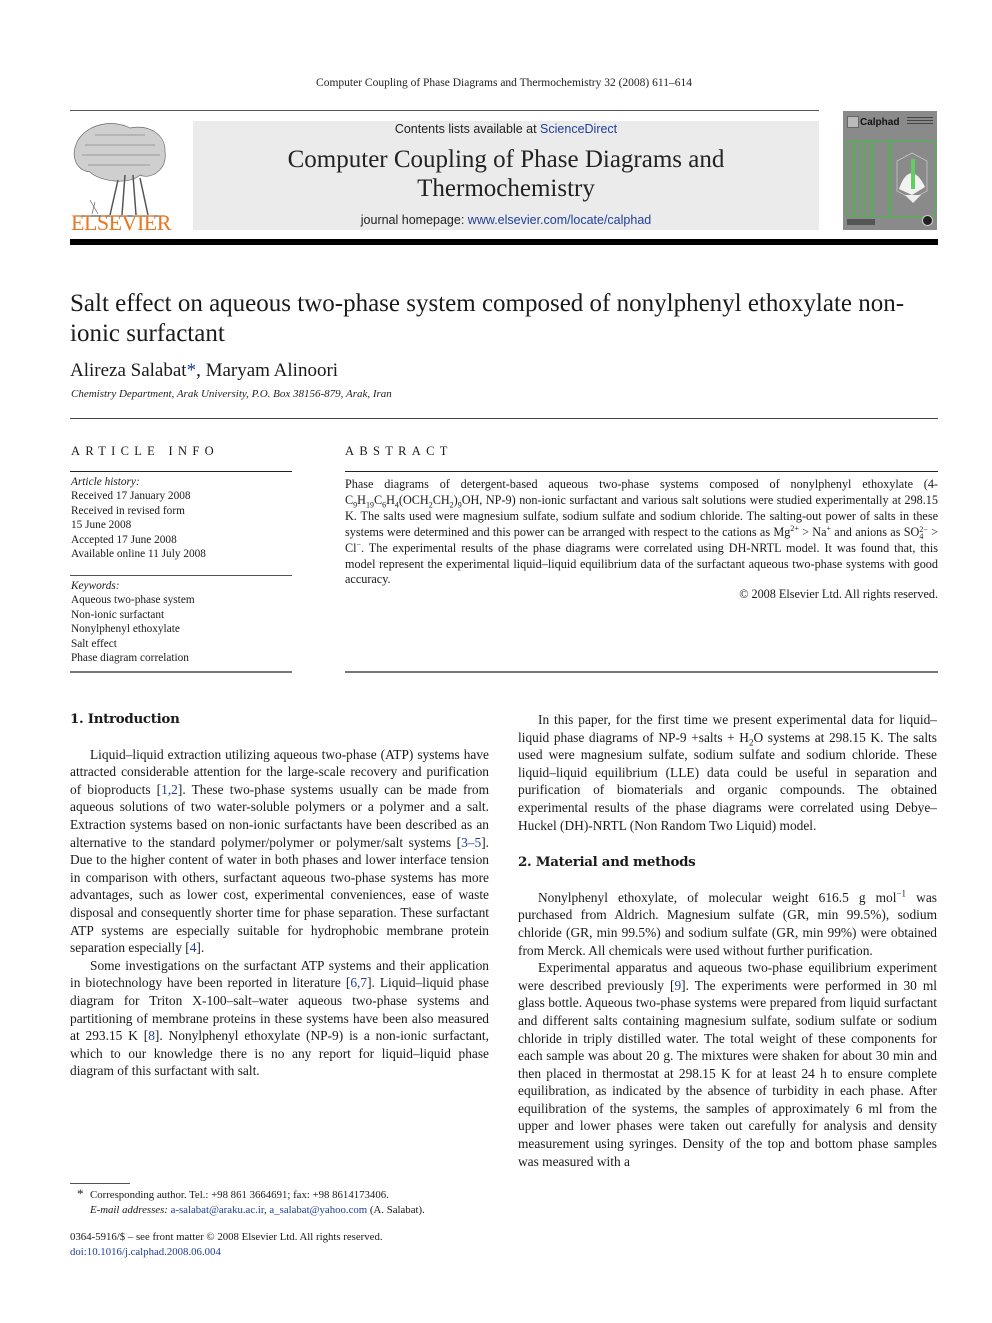  What do you see at coordinates (358, 982) in the screenshot?
I see `citation-link: 6,7` at bounding box center [358, 982].